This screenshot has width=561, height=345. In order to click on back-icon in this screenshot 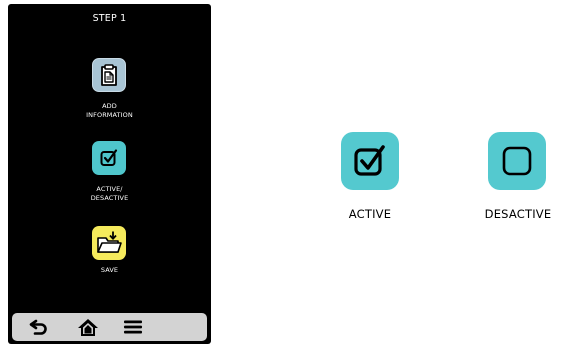, I will do `click(38, 327)`.